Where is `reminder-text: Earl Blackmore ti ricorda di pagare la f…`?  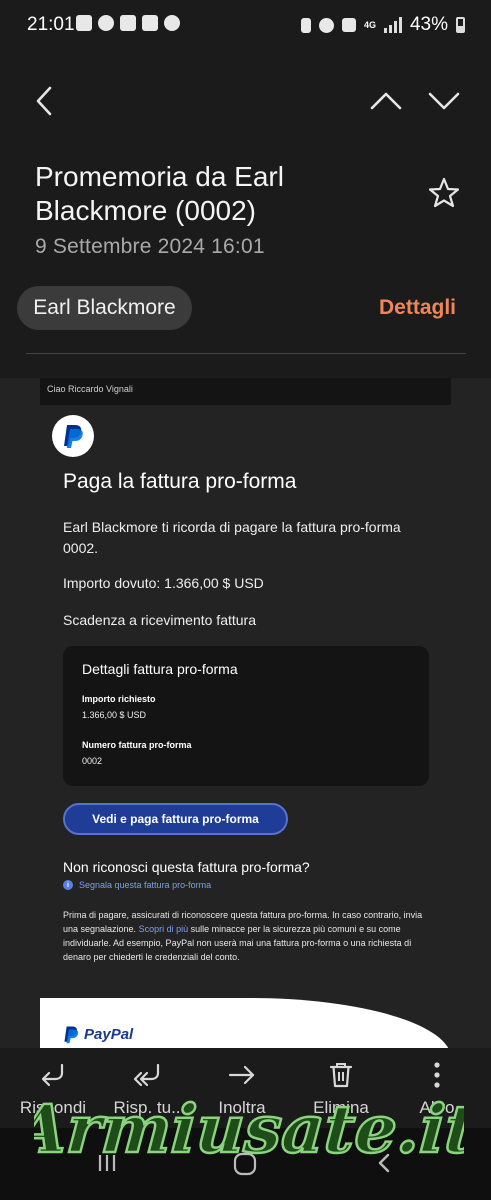
reminder-text: Earl Blackmore ti ricorda di pagare la f… is located at coordinates (232, 537).